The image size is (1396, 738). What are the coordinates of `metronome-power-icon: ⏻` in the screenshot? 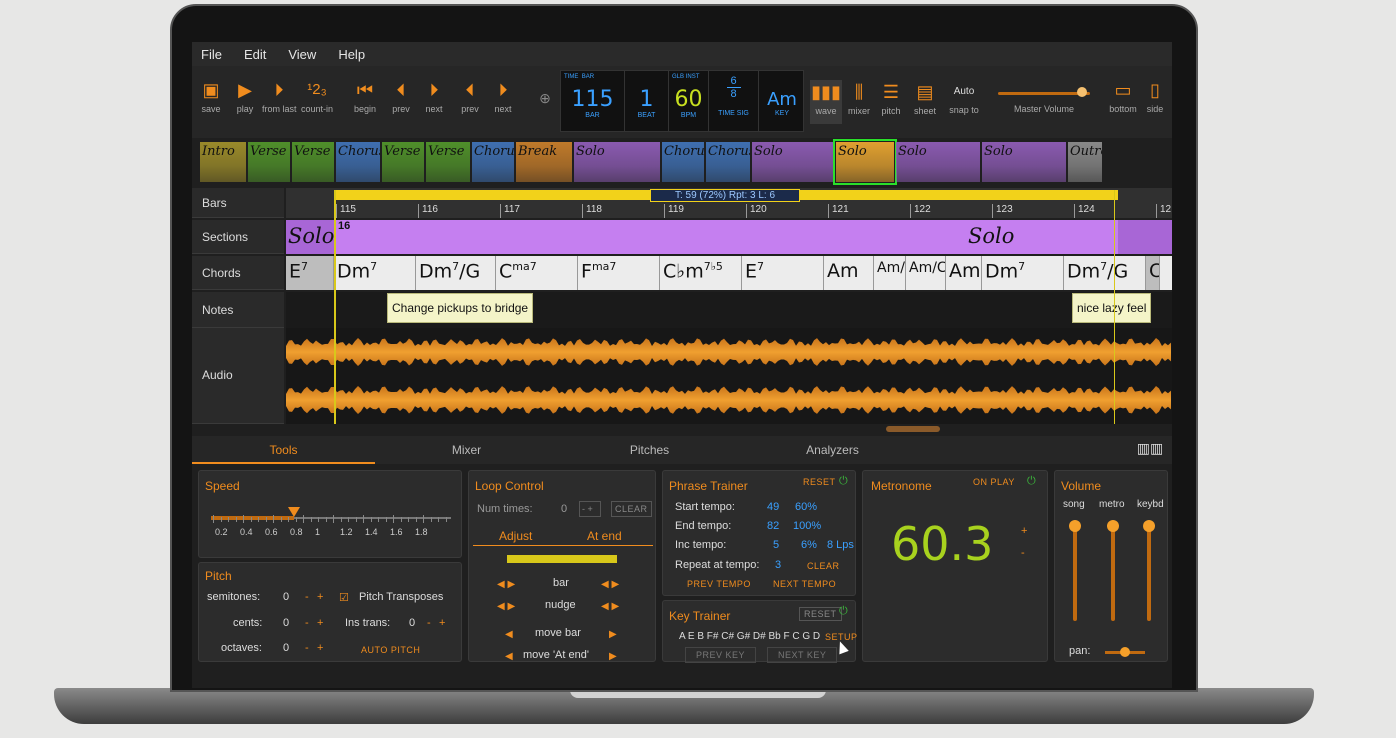 It's located at (1031, 481).